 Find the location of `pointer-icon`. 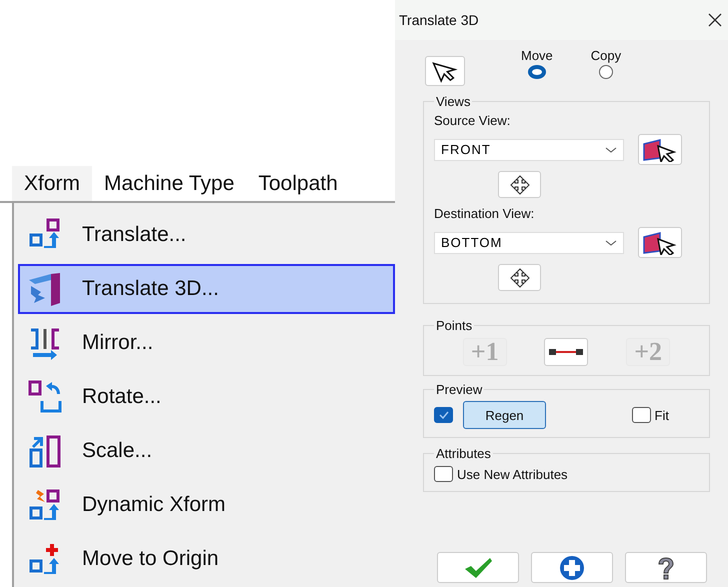

pointer-icon is located at coordinates (445, 71).